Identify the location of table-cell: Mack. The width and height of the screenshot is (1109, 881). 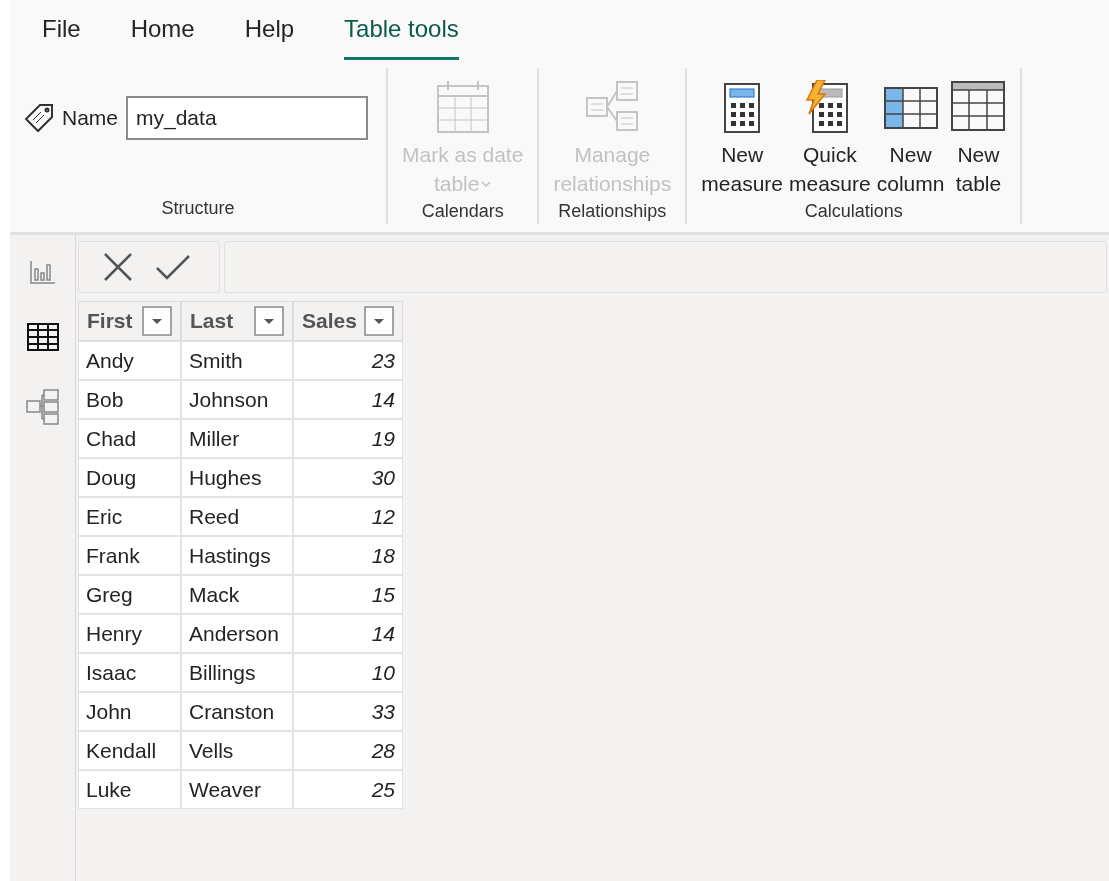
(237, 594).